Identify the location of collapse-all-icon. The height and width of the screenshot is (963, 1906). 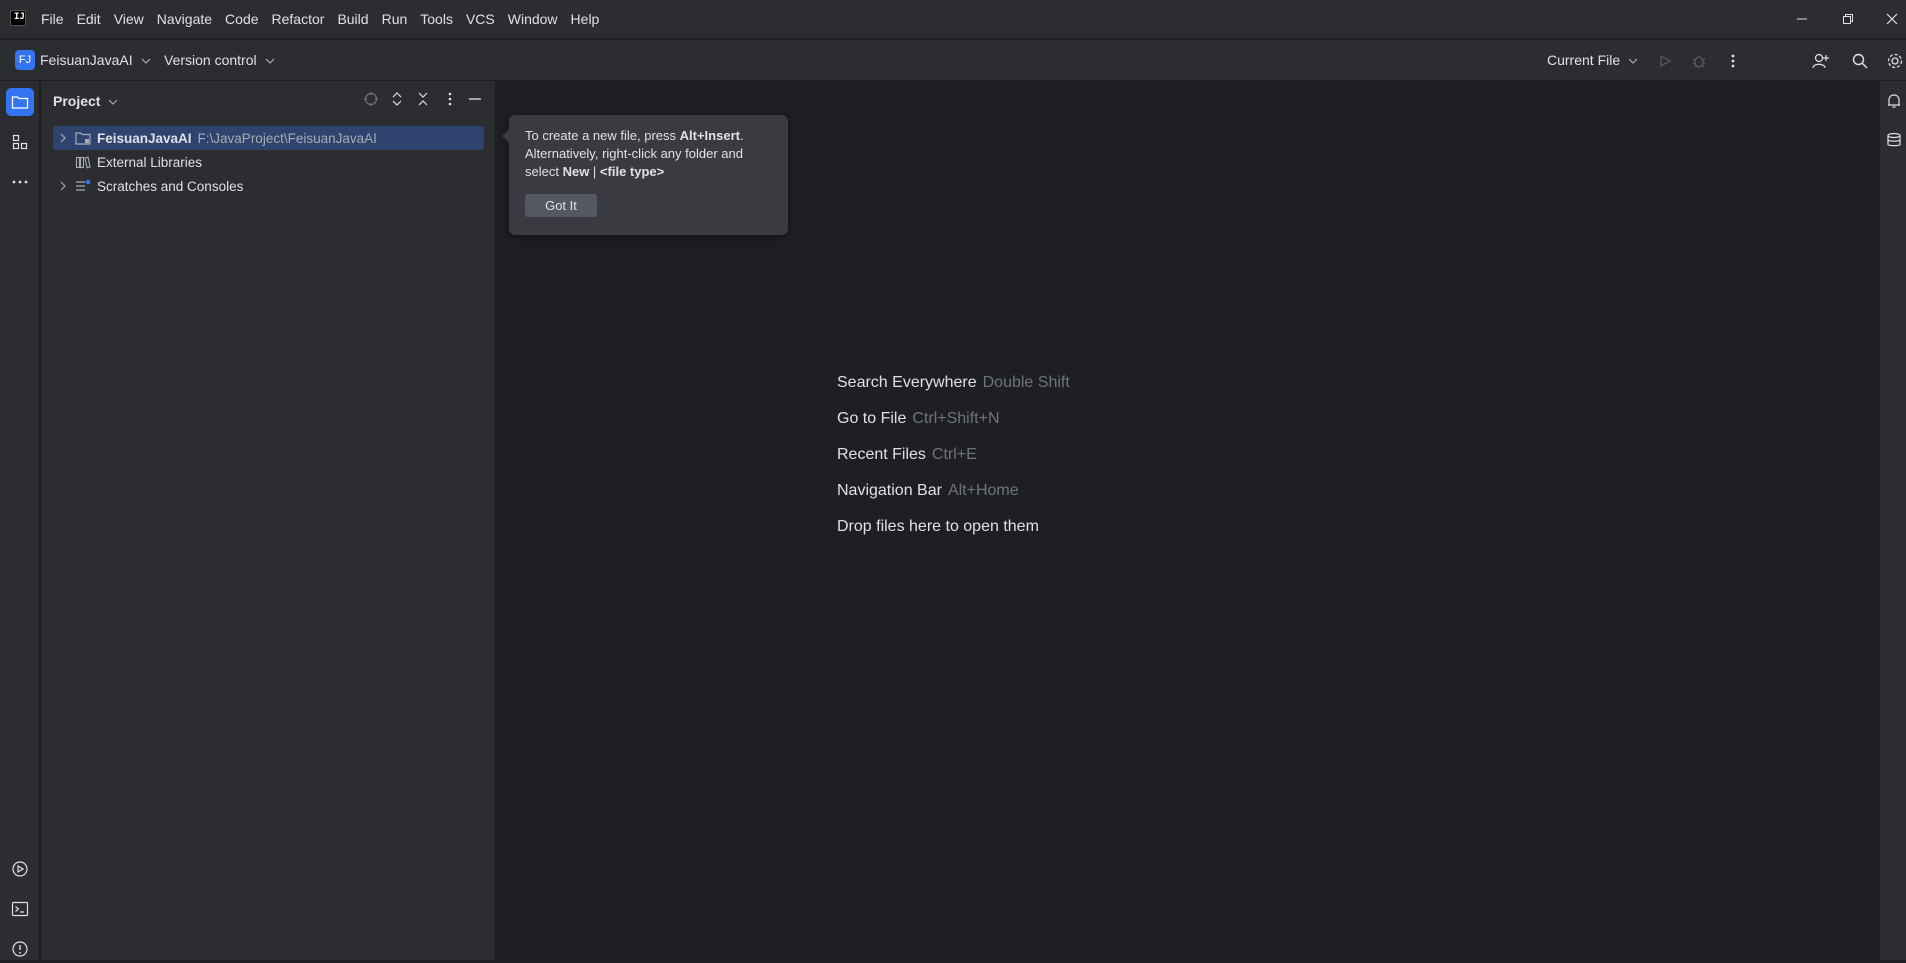
(423, 99).